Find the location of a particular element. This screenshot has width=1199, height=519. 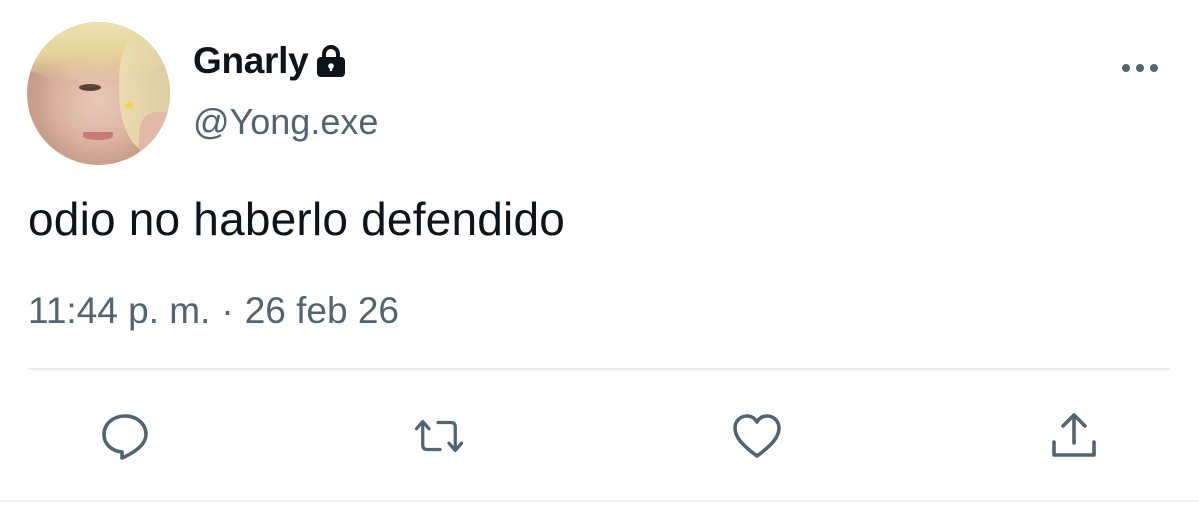

retweet-icon is located at coordinates (439, 436).